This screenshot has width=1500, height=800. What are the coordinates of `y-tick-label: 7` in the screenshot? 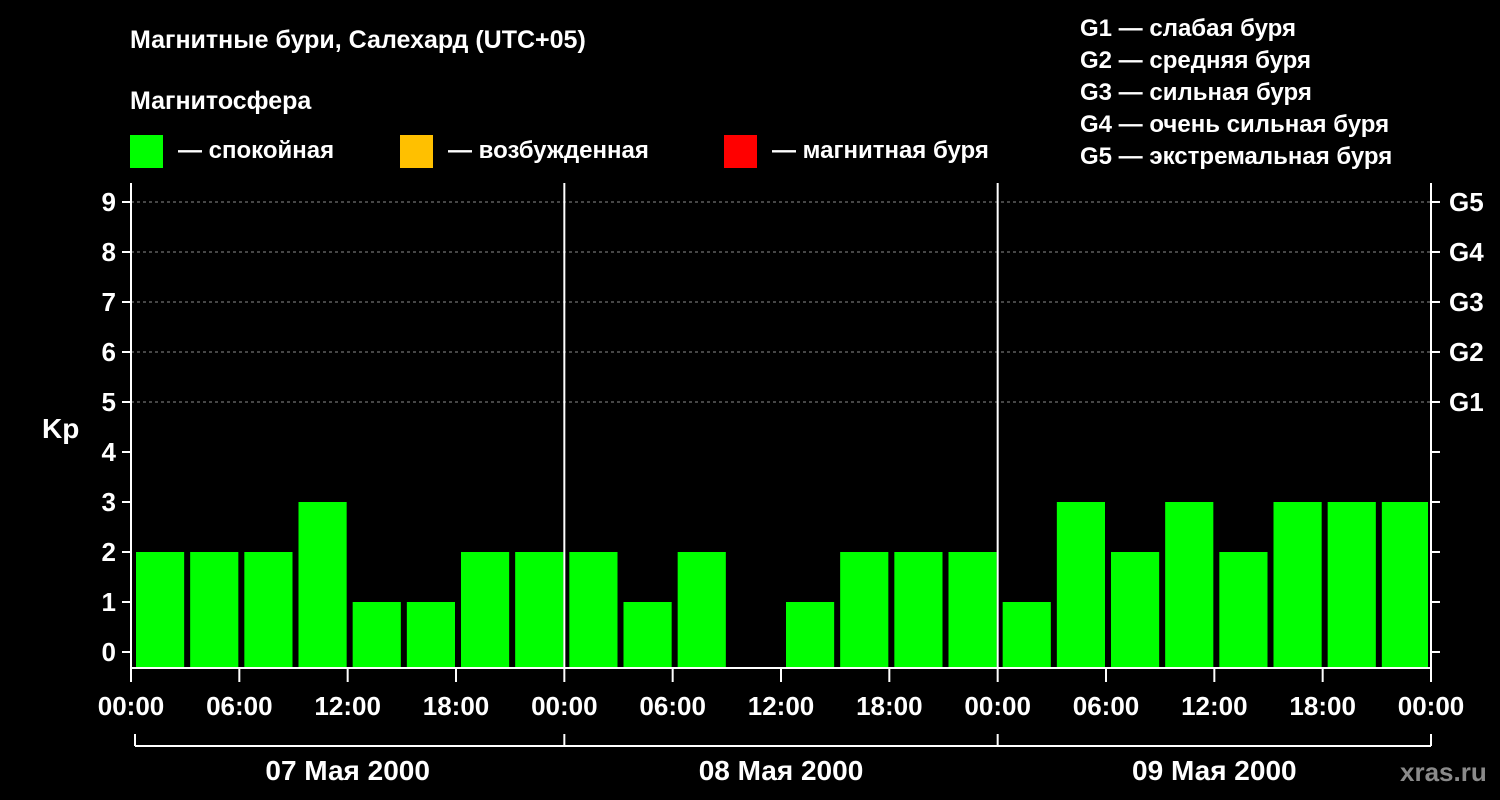 It's located at (109, 302).